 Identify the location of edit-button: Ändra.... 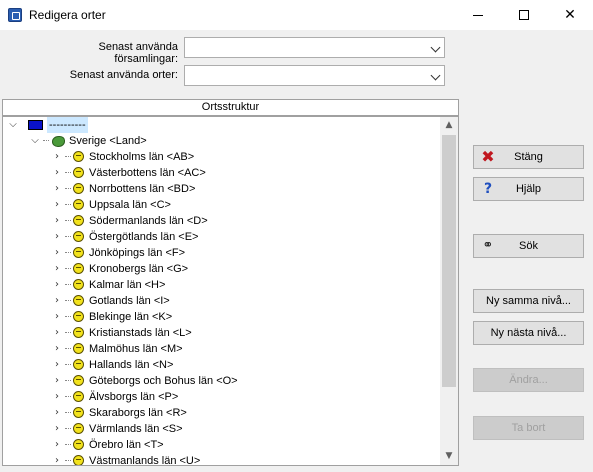
(528, 380).